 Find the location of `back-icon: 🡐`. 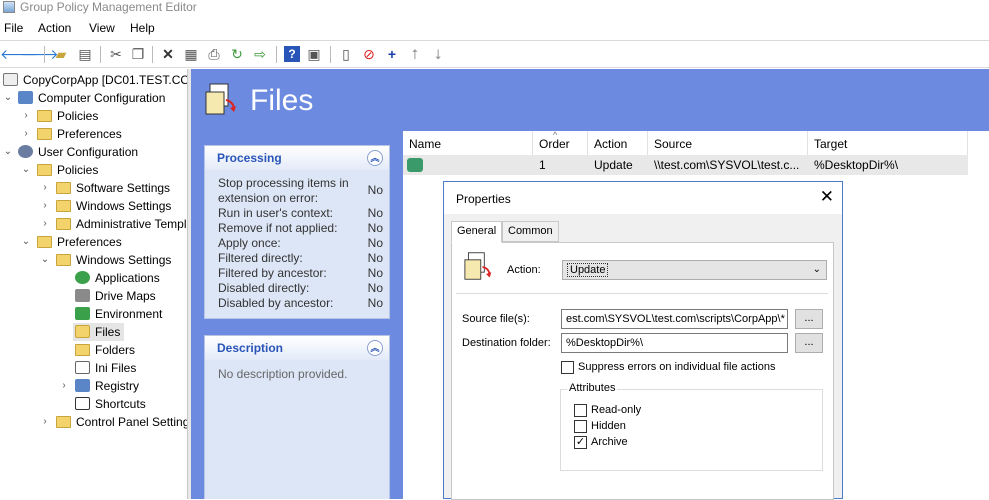

back-icon: 🡐 is located at coordinates (19, 54).